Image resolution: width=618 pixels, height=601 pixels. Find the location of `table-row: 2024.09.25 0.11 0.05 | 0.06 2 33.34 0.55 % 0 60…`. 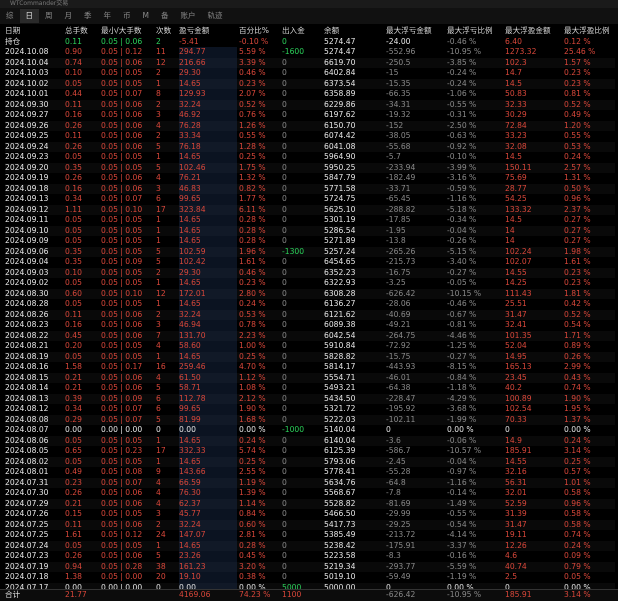

table-row: 2024.09.25 0.11 0.05 | 0.06 2 33.34 0.55 % 0 60… is located at coordinates (310, 136).